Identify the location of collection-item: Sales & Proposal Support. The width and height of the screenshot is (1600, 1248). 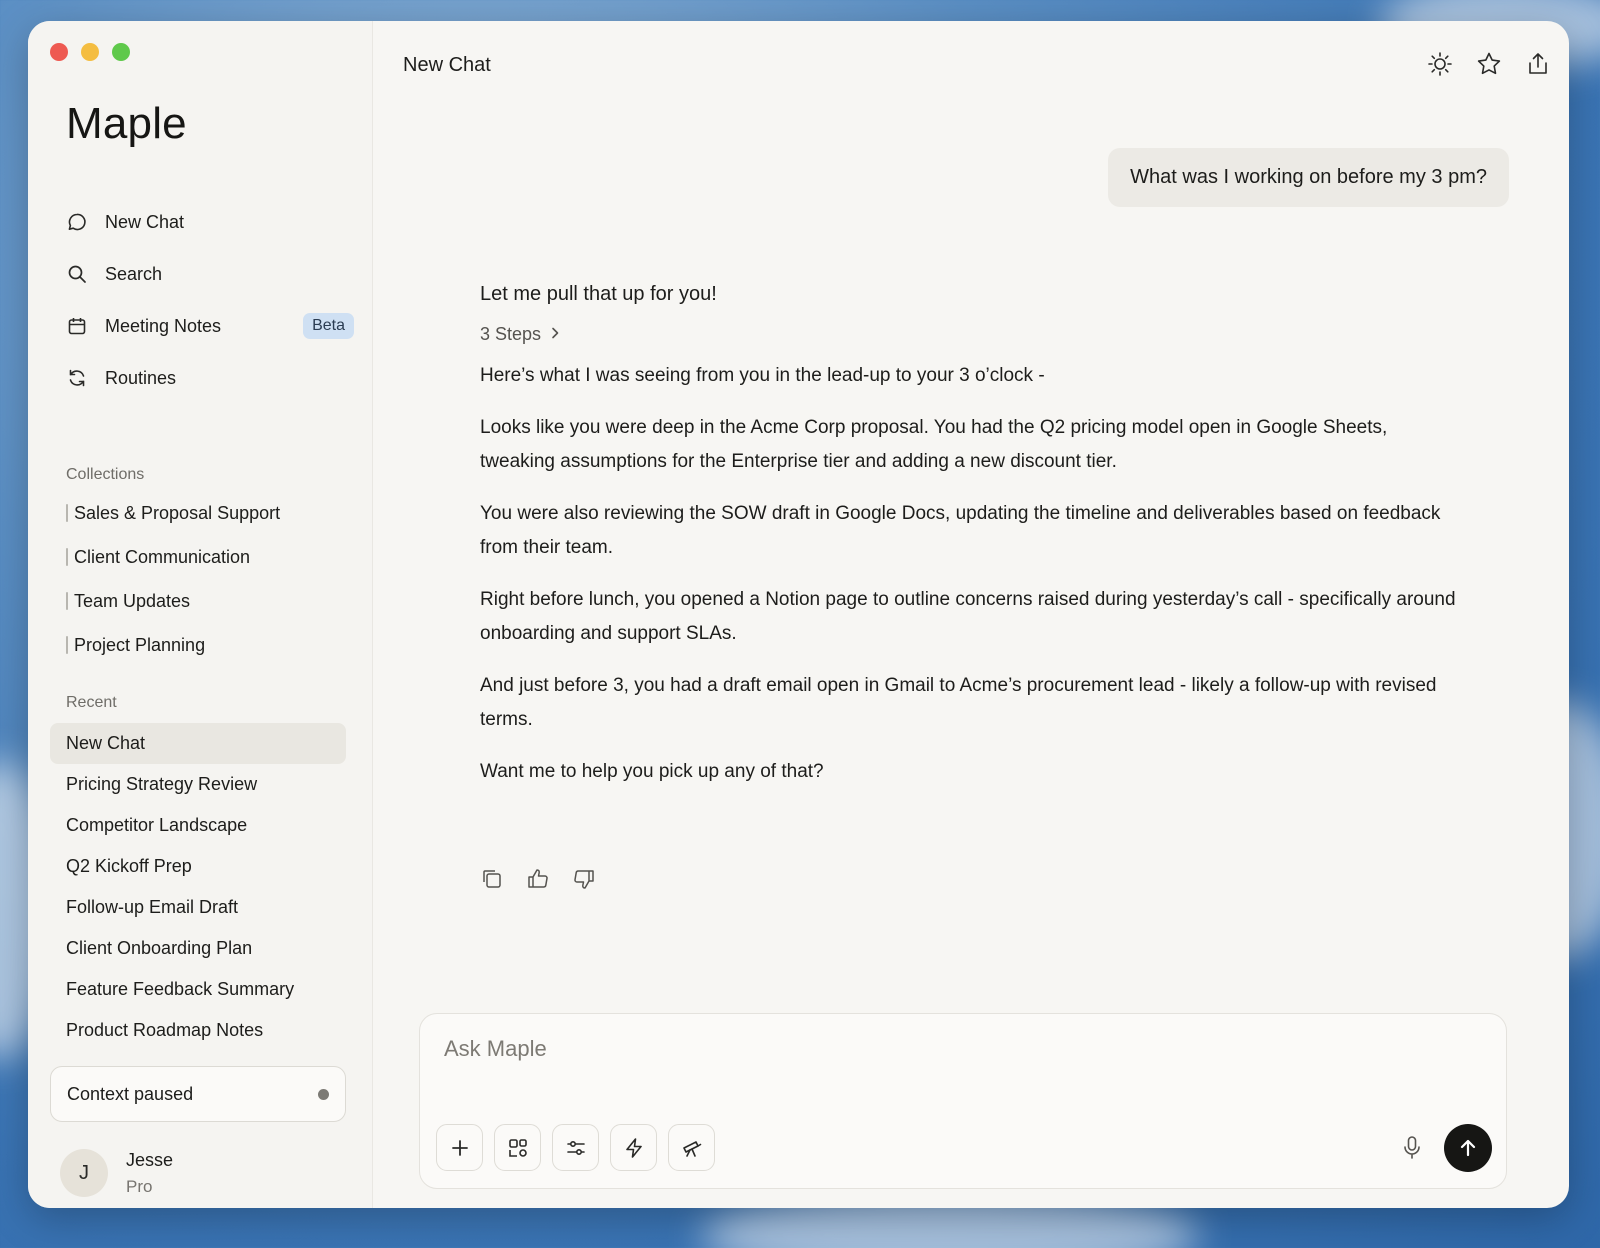
(173, 513).